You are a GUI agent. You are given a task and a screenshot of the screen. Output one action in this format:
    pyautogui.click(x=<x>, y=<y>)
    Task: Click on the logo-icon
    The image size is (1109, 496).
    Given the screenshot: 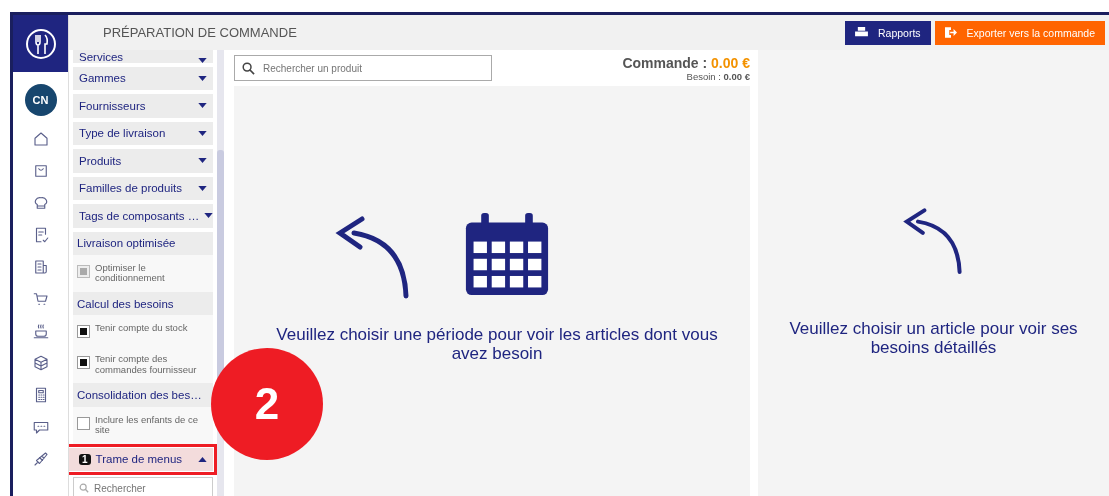 What is the action you would take?
    pyautogui.click(x=40, y=43)
    